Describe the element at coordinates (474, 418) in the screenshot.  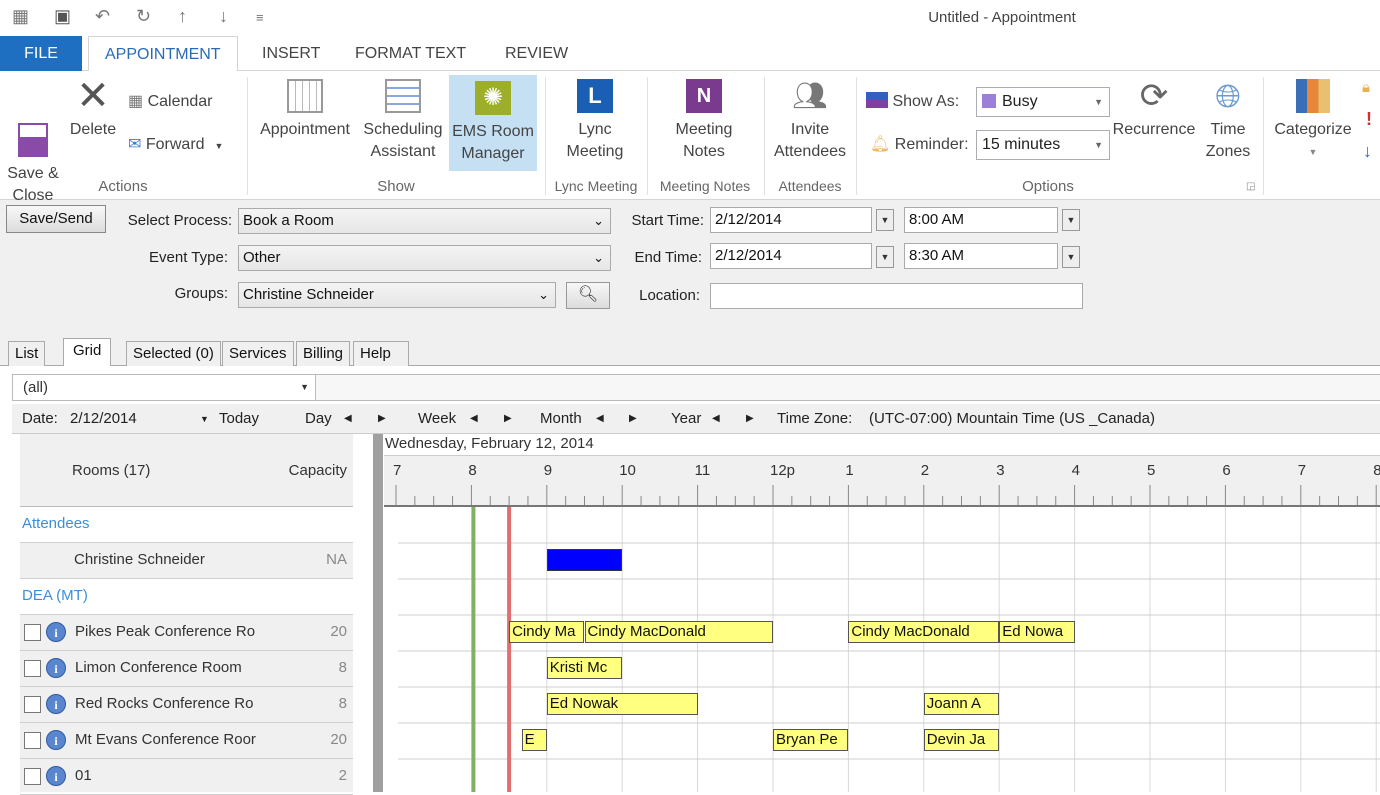
I see `week-prev-icon: ◀` at that location.